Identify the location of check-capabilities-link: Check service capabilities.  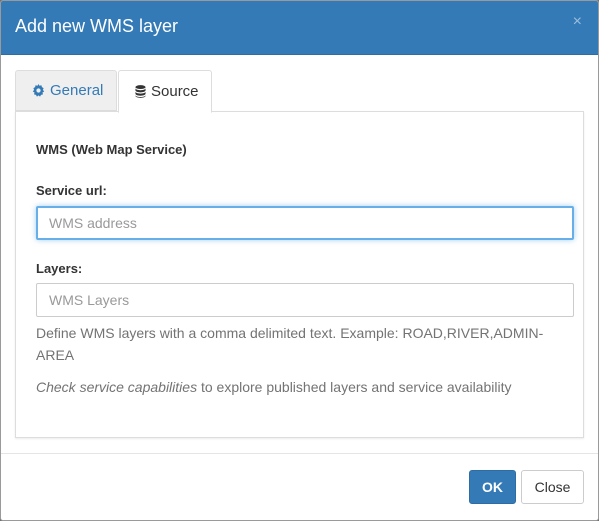
(116, 387).